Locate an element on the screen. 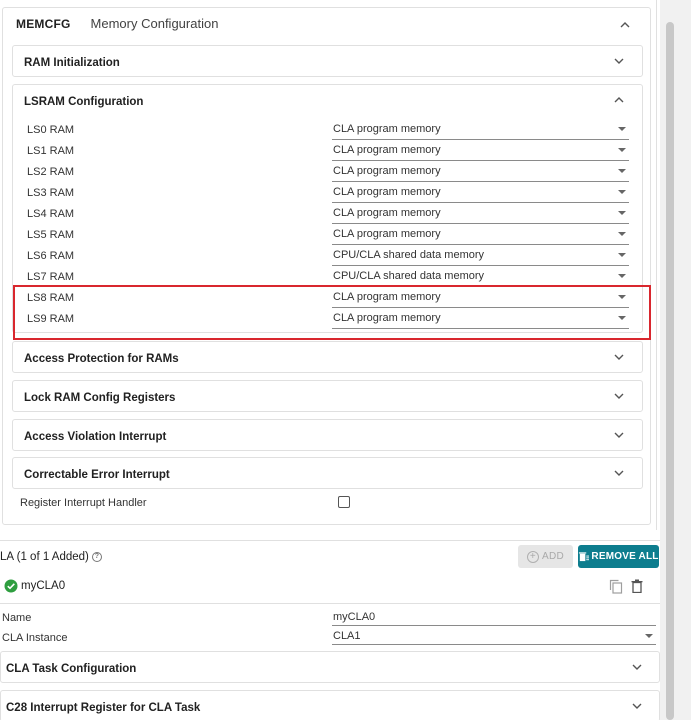 This screenshot has width=691, height=720. remove-all-button: REMOVE ALL is located at coordinates (618, 556).